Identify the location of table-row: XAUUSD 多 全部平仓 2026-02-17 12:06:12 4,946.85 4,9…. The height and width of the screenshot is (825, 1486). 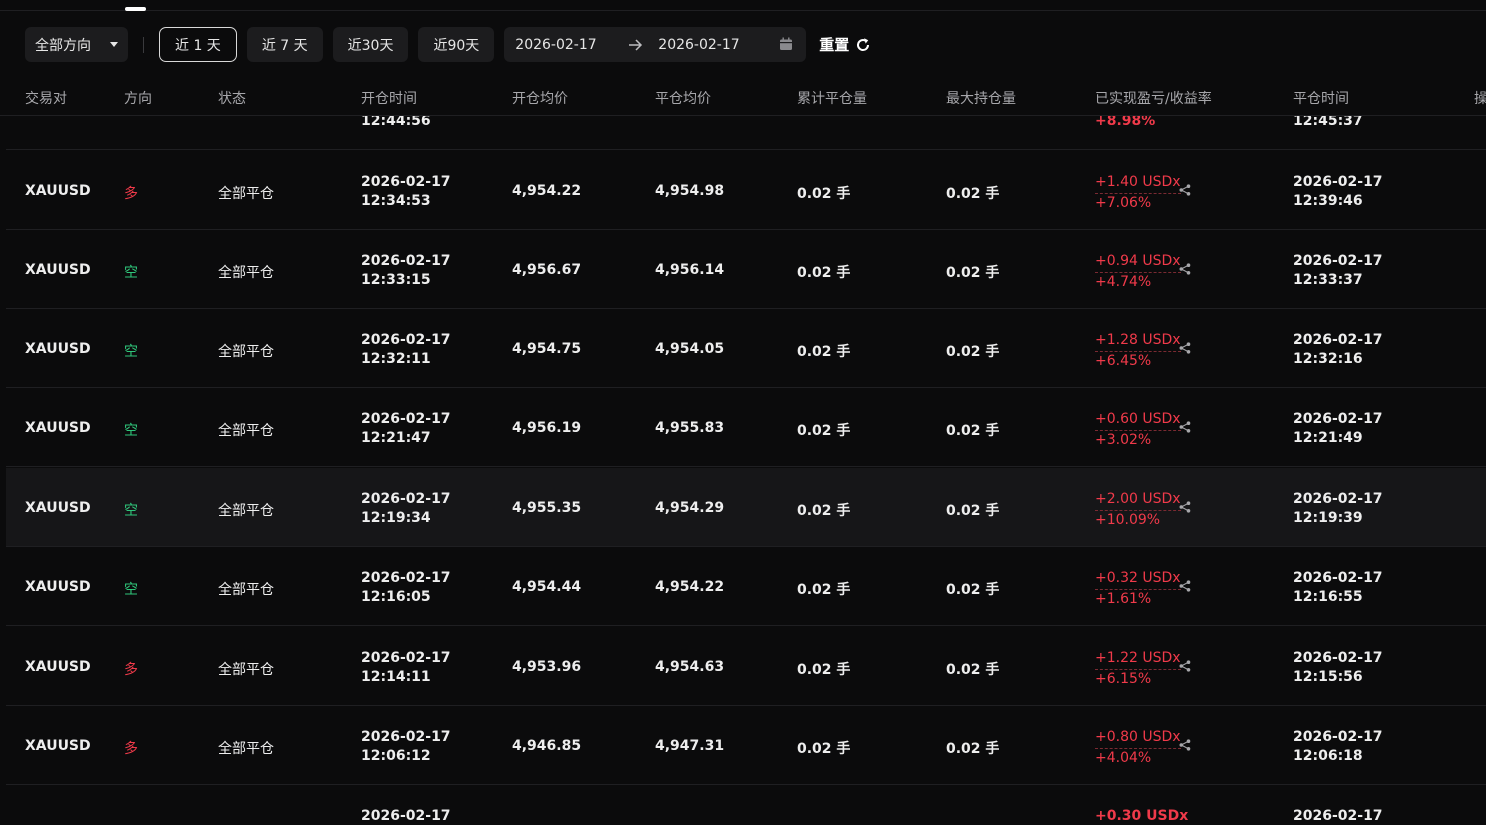
(746, 745).